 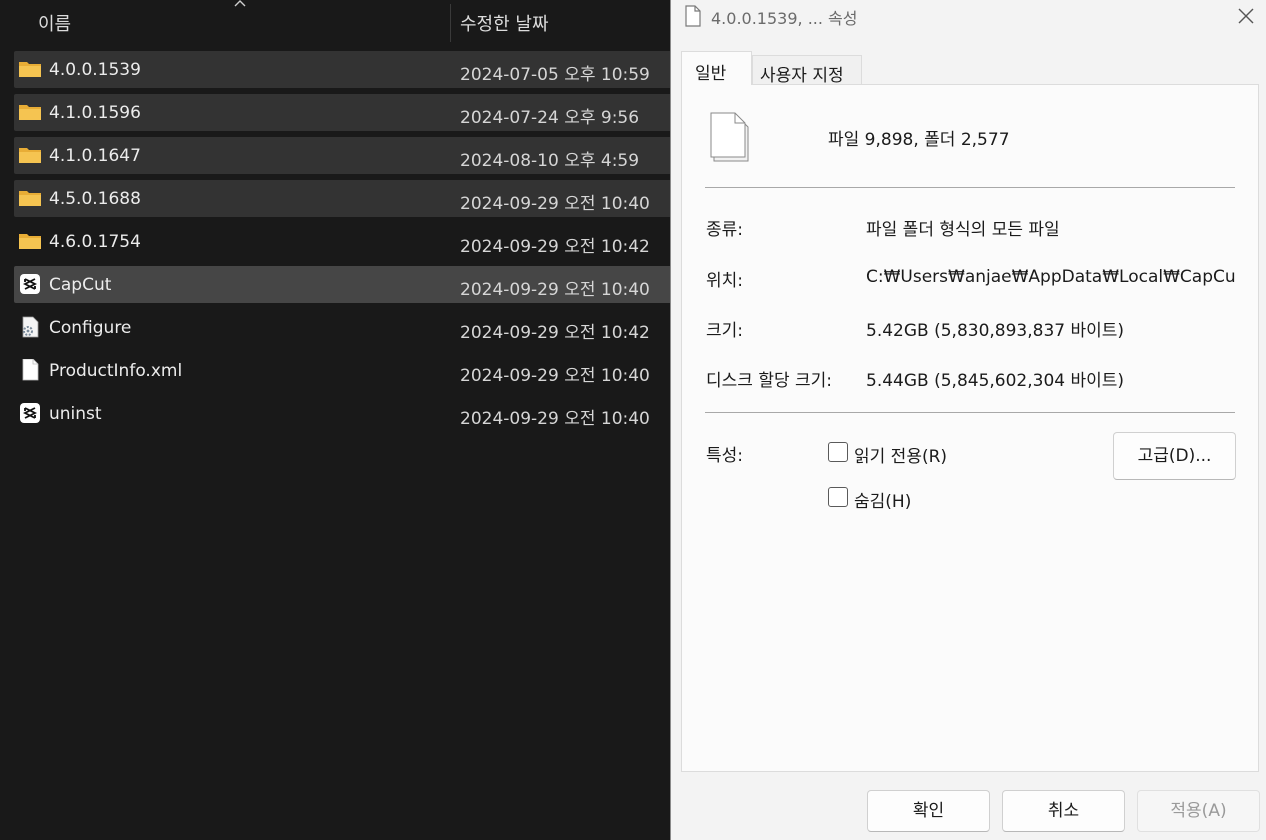 I want to click on close-icon, so click(x=1246, y=16).